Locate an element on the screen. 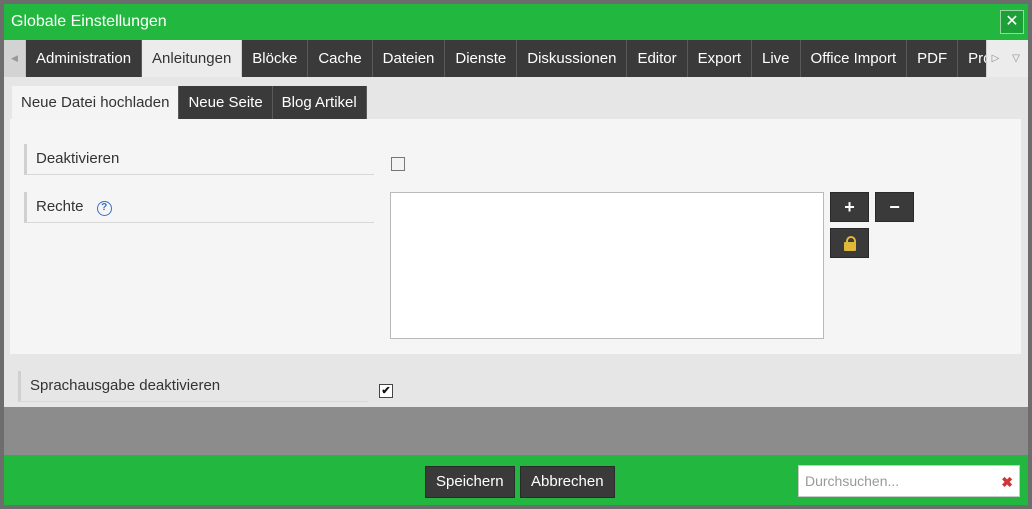 This screenshot has height=509, width=1032. lock-right-button is located at coordinates (849, 243).